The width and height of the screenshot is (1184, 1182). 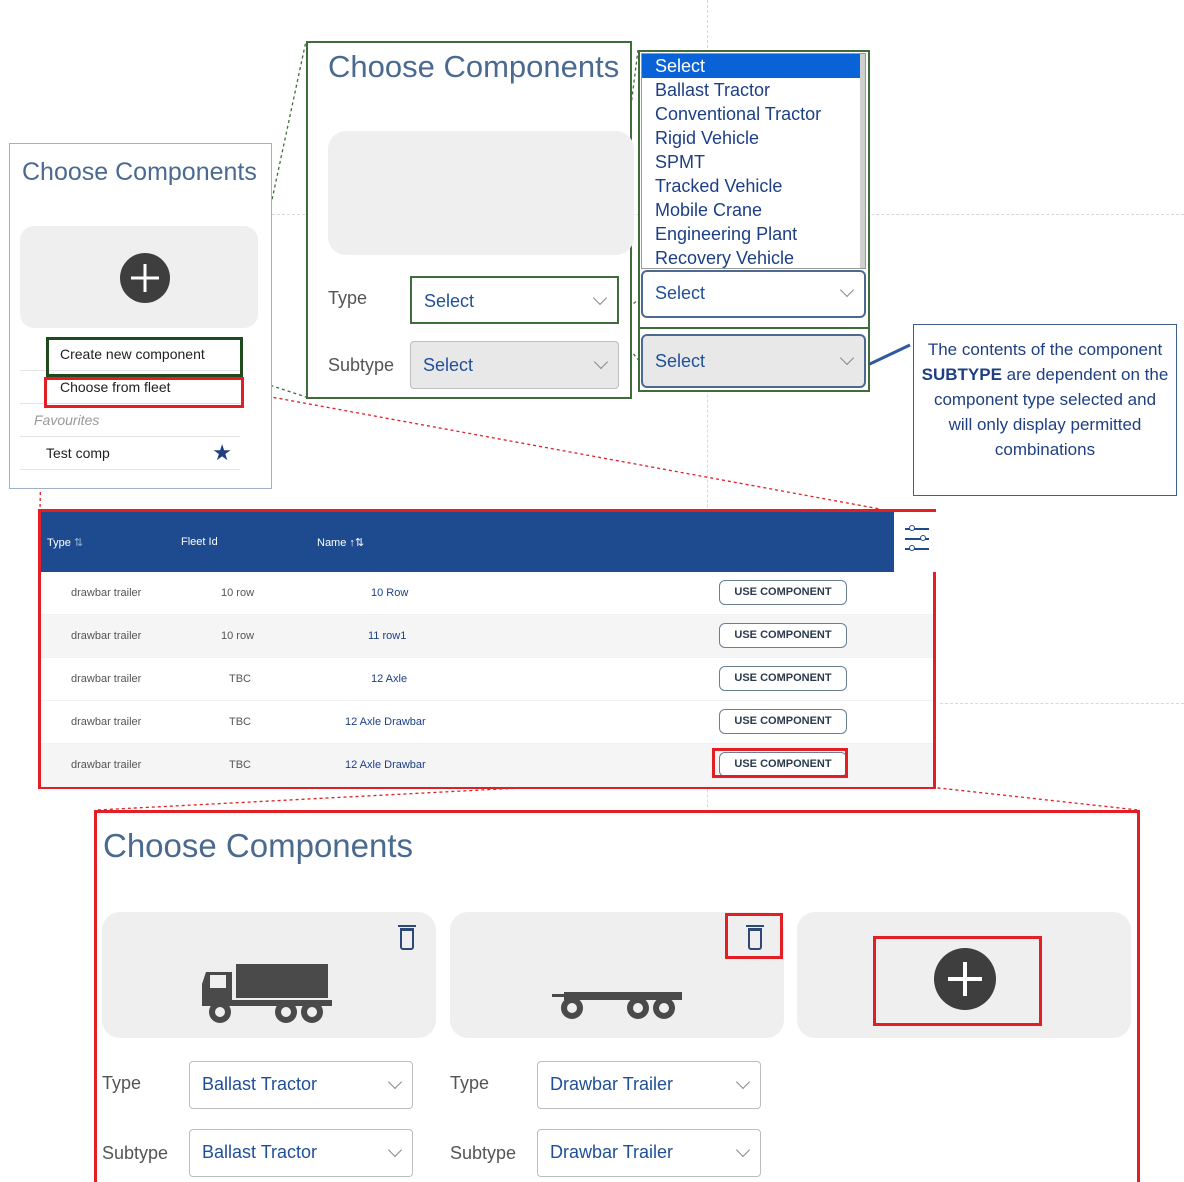 I want to click on option-conventional-tractor: Conventional Tractor, so click(x=753, y=114).